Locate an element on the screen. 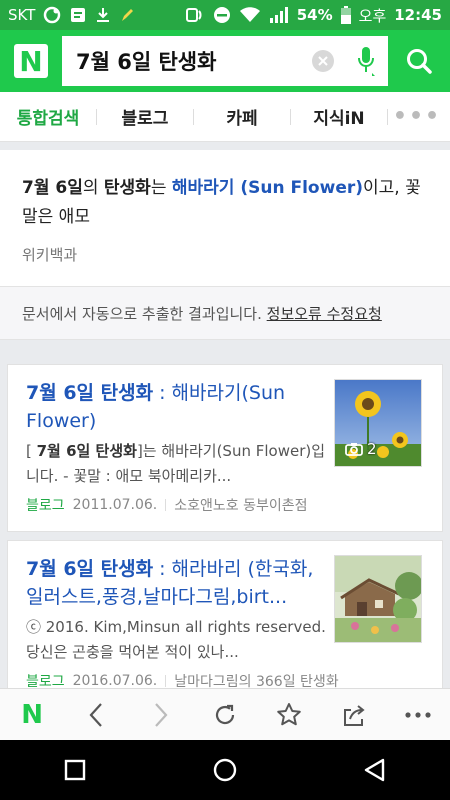 This screenshot has width=450, height=800. home-button is located at coordinates (225, 770).